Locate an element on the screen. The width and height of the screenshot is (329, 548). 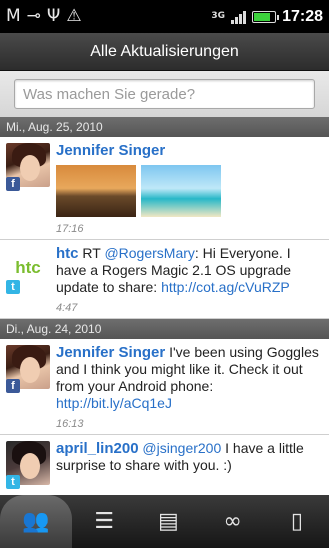
voicemail-icon: ⊸ is located at coordinates (33, 16).